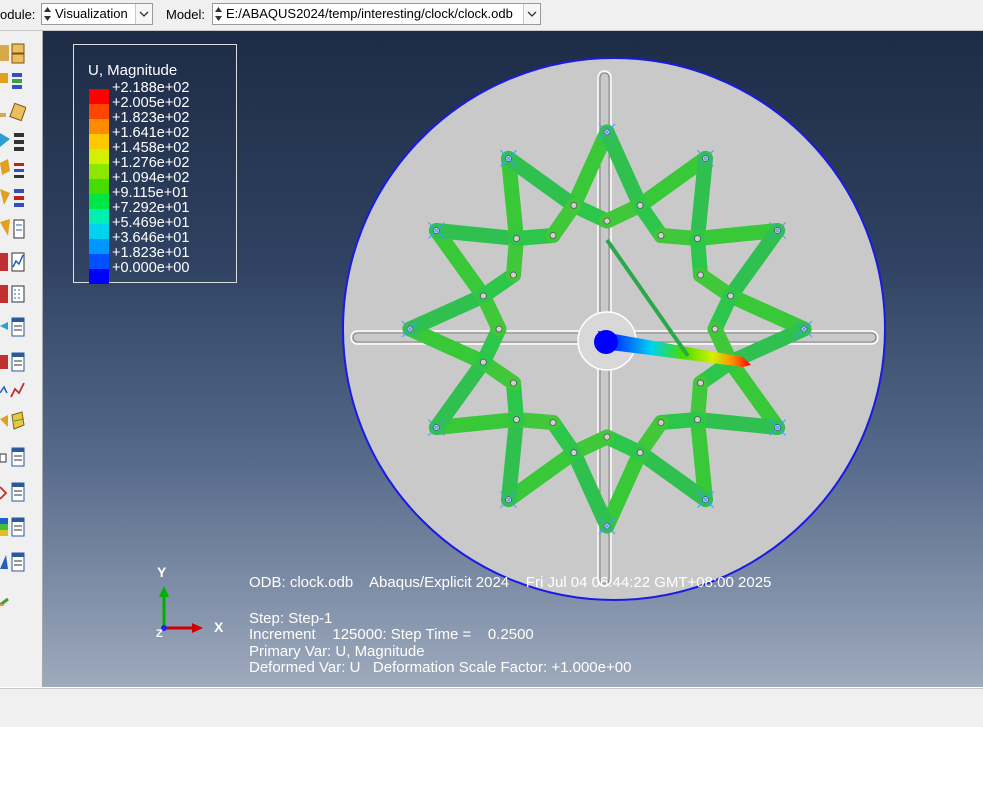  Describe the element at coordinates (491, 763) in the screenshot. I see `command-area` at that location.